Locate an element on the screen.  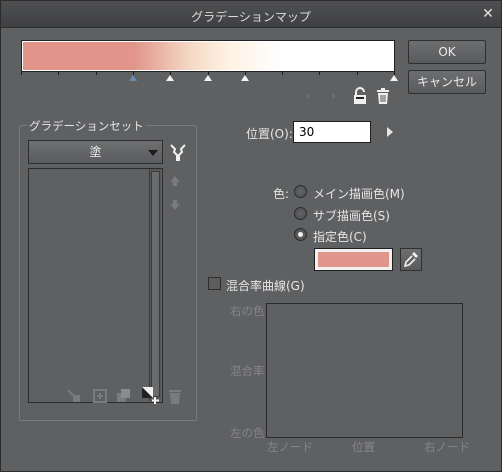
eyedropper-icon is located at coordinates (410, 260).